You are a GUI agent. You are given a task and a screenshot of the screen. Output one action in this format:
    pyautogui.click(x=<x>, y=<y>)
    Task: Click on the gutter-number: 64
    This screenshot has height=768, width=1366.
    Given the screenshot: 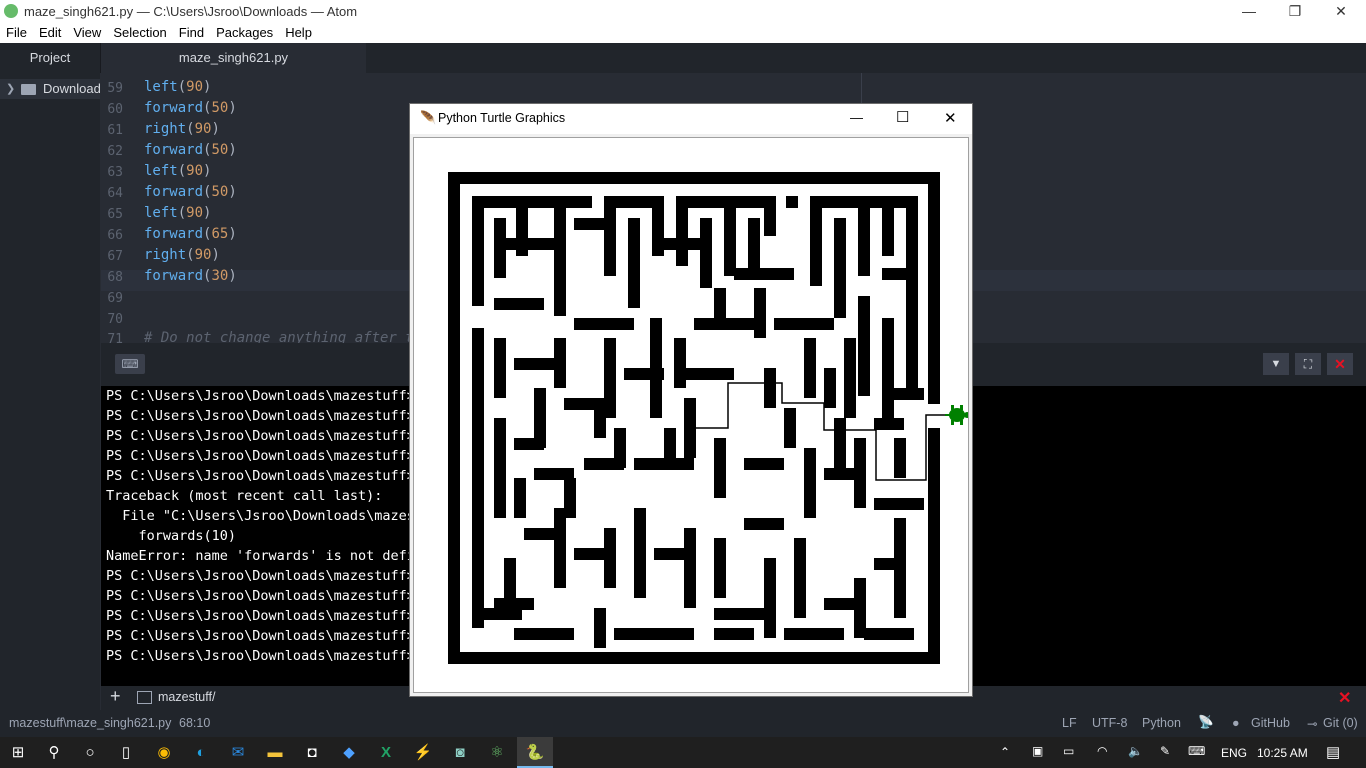 What is the action you would take?
    pyautogui.click(x=115, y=193)
    